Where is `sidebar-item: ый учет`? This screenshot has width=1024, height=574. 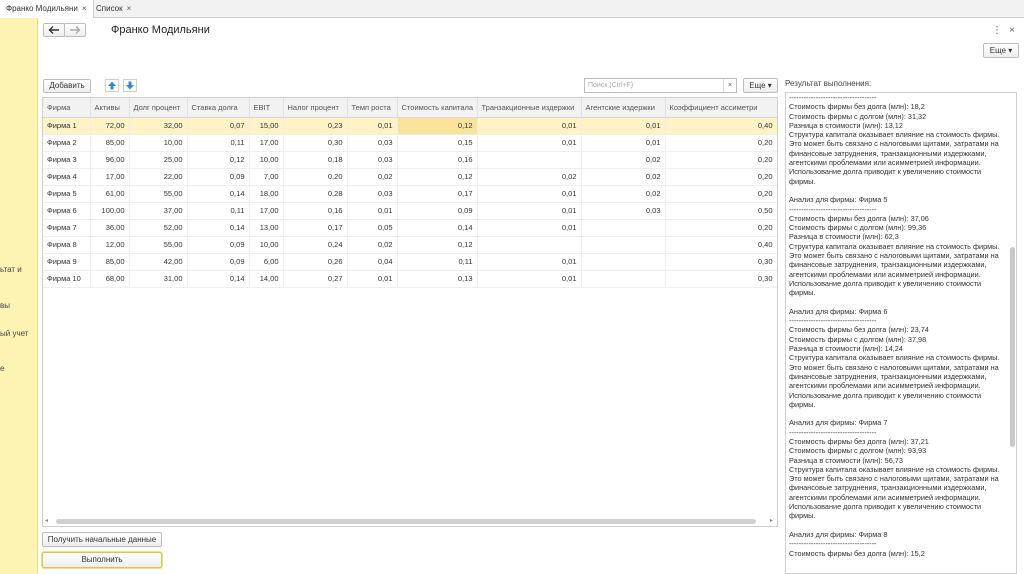 sidebar-item: ый учет is located at coordinates (14, 333).